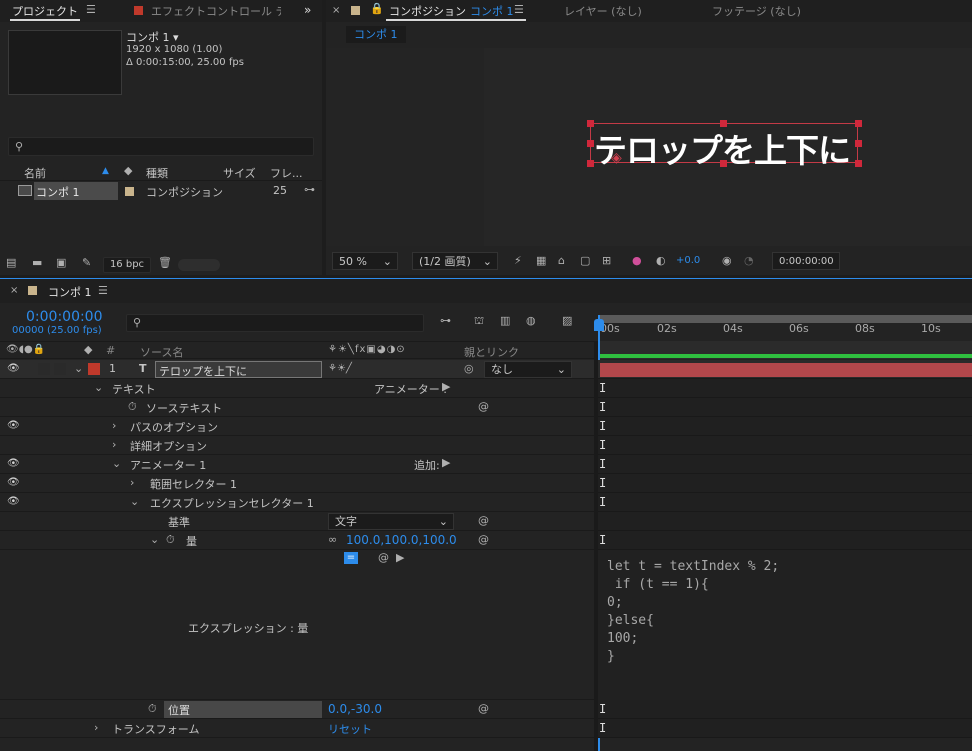  Describe the element at coordinates (103, 291) in the screenshot. I see `timeline-menu-icon: ☰` at that location.